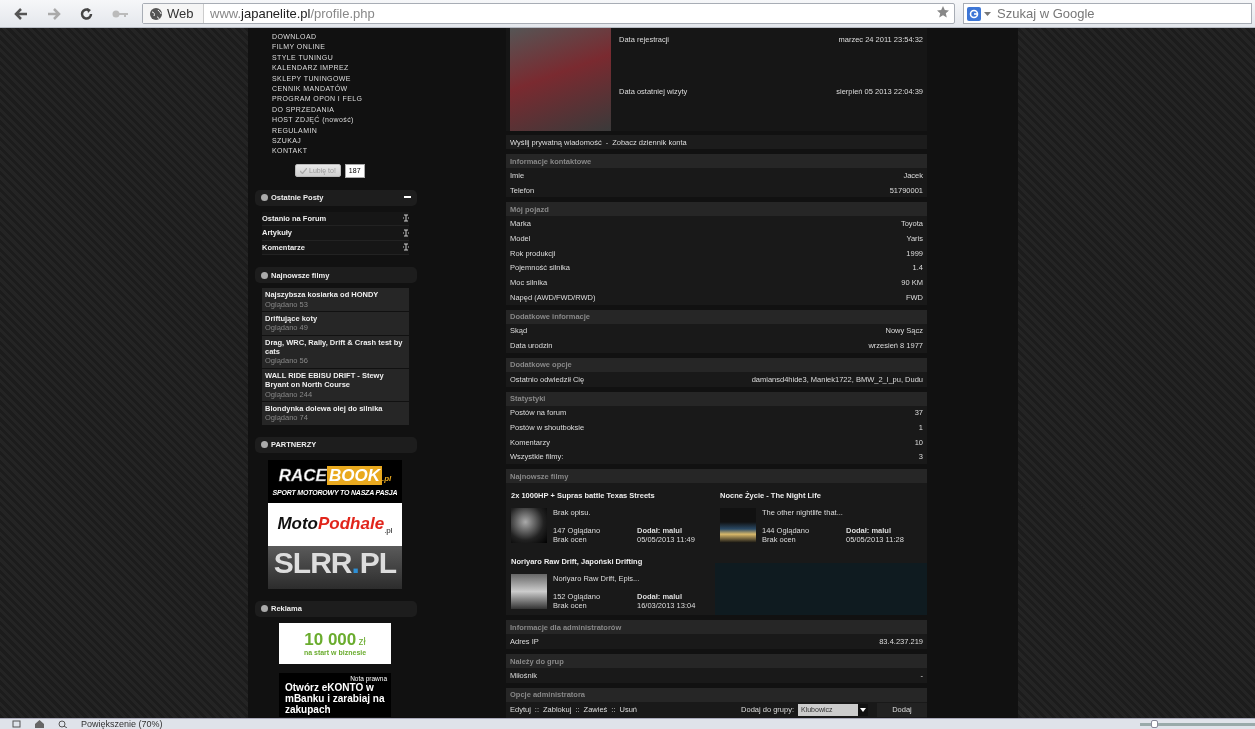  Describe the element at coordinates (156, 13) in the screenshot. I see `globe-icon` at that location.